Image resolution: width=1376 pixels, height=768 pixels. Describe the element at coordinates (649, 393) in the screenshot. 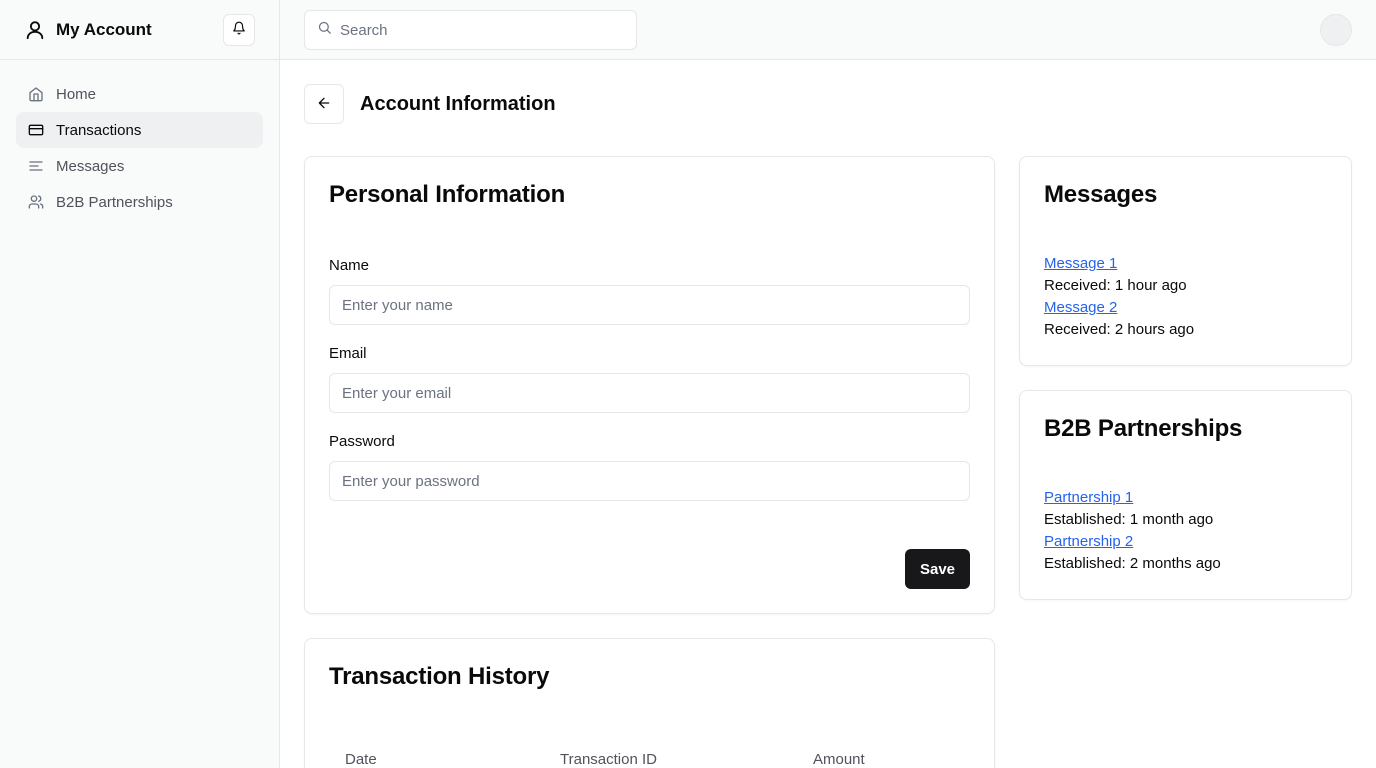

I see `email-field` at that location.